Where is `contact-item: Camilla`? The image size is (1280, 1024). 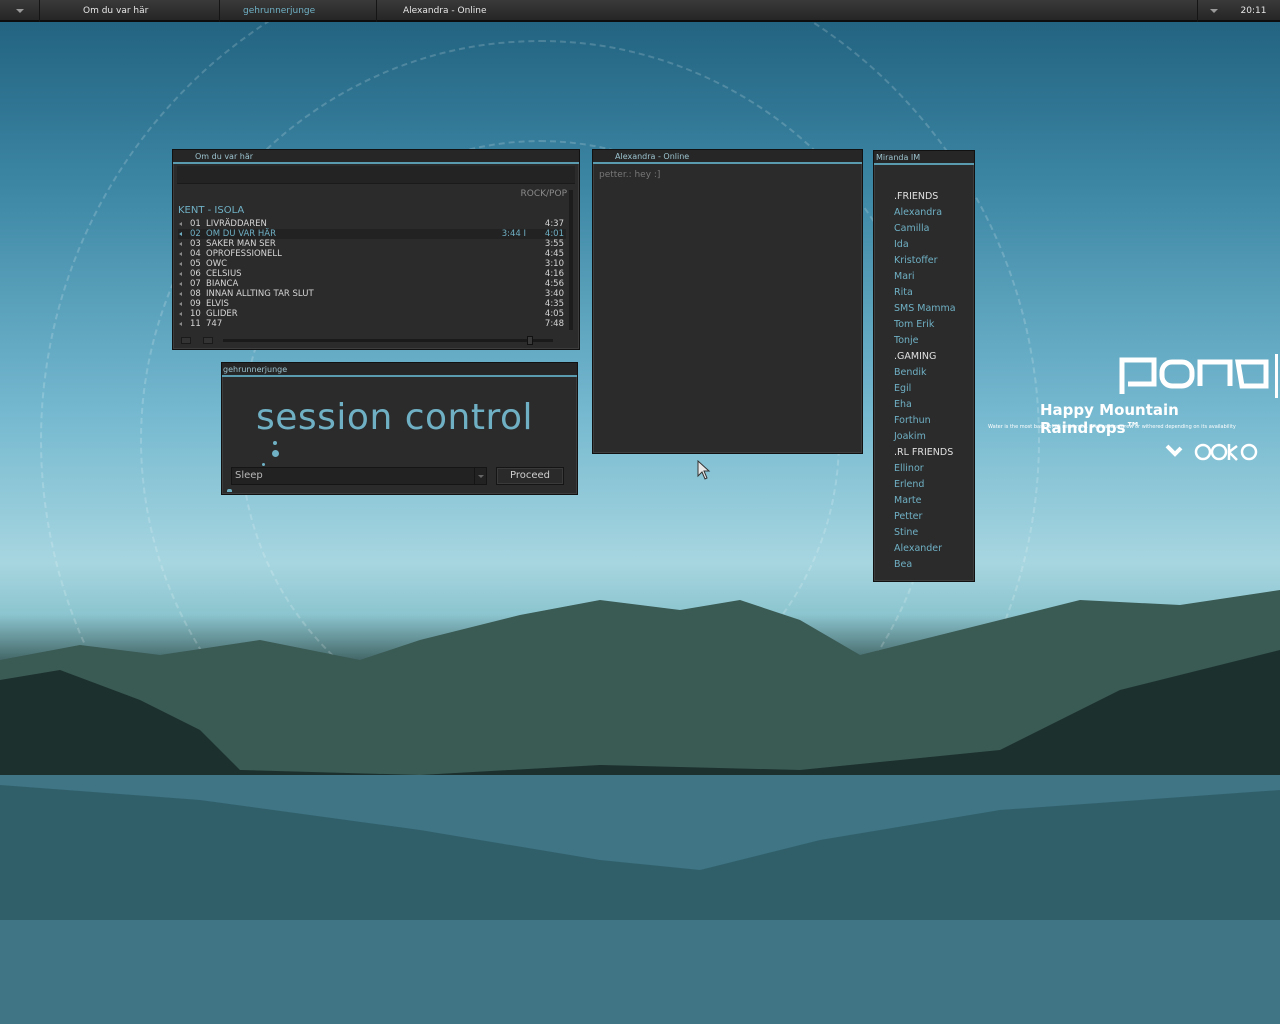
contact-item: Camilla is located at coordinates (925, 229).